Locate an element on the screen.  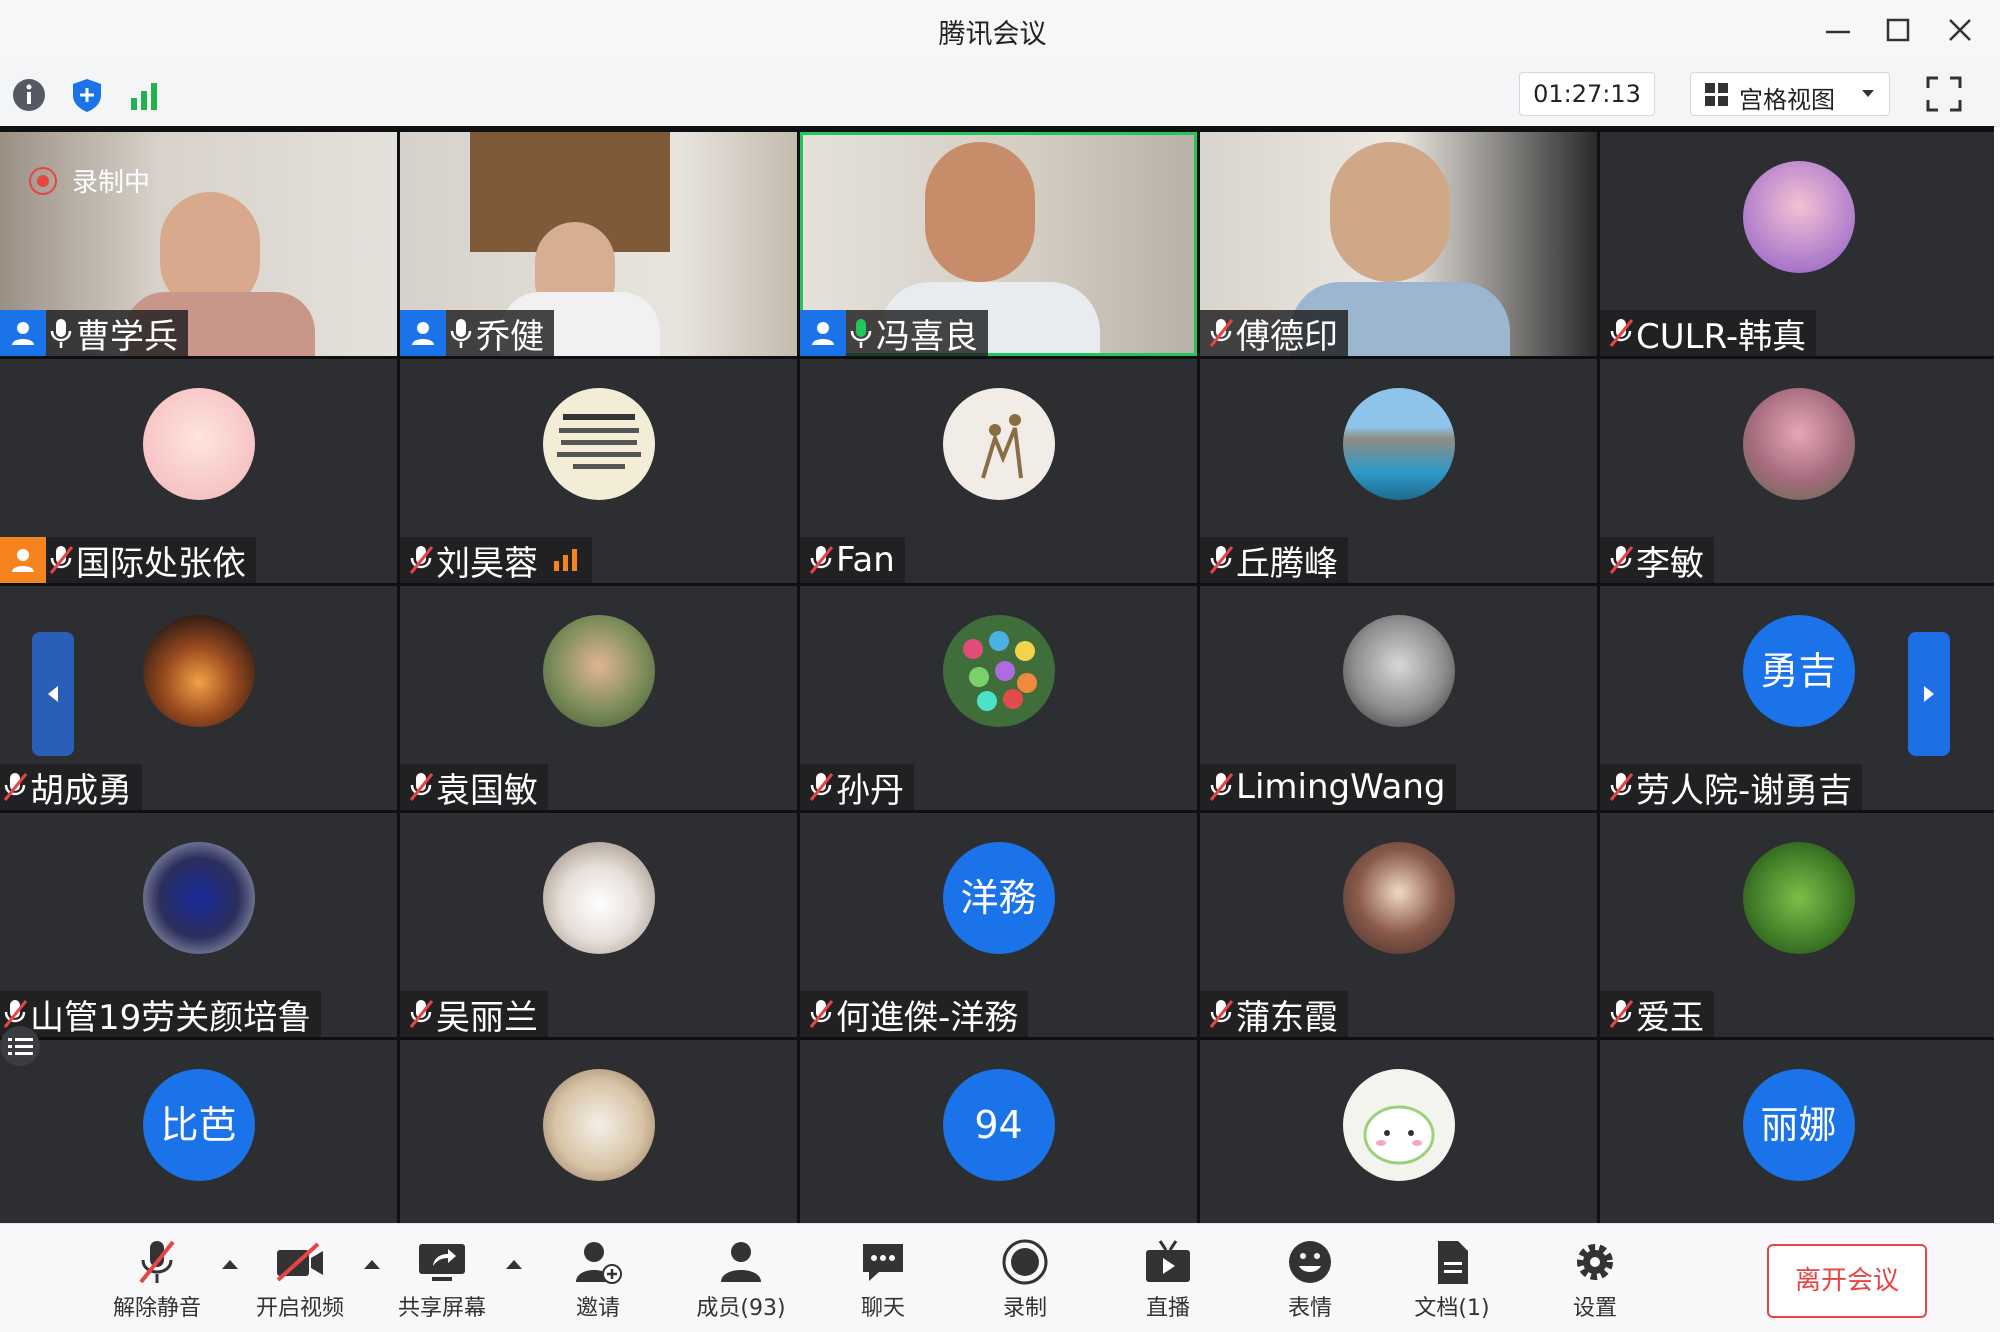
close-icon is located at coordinates (1960, 31).